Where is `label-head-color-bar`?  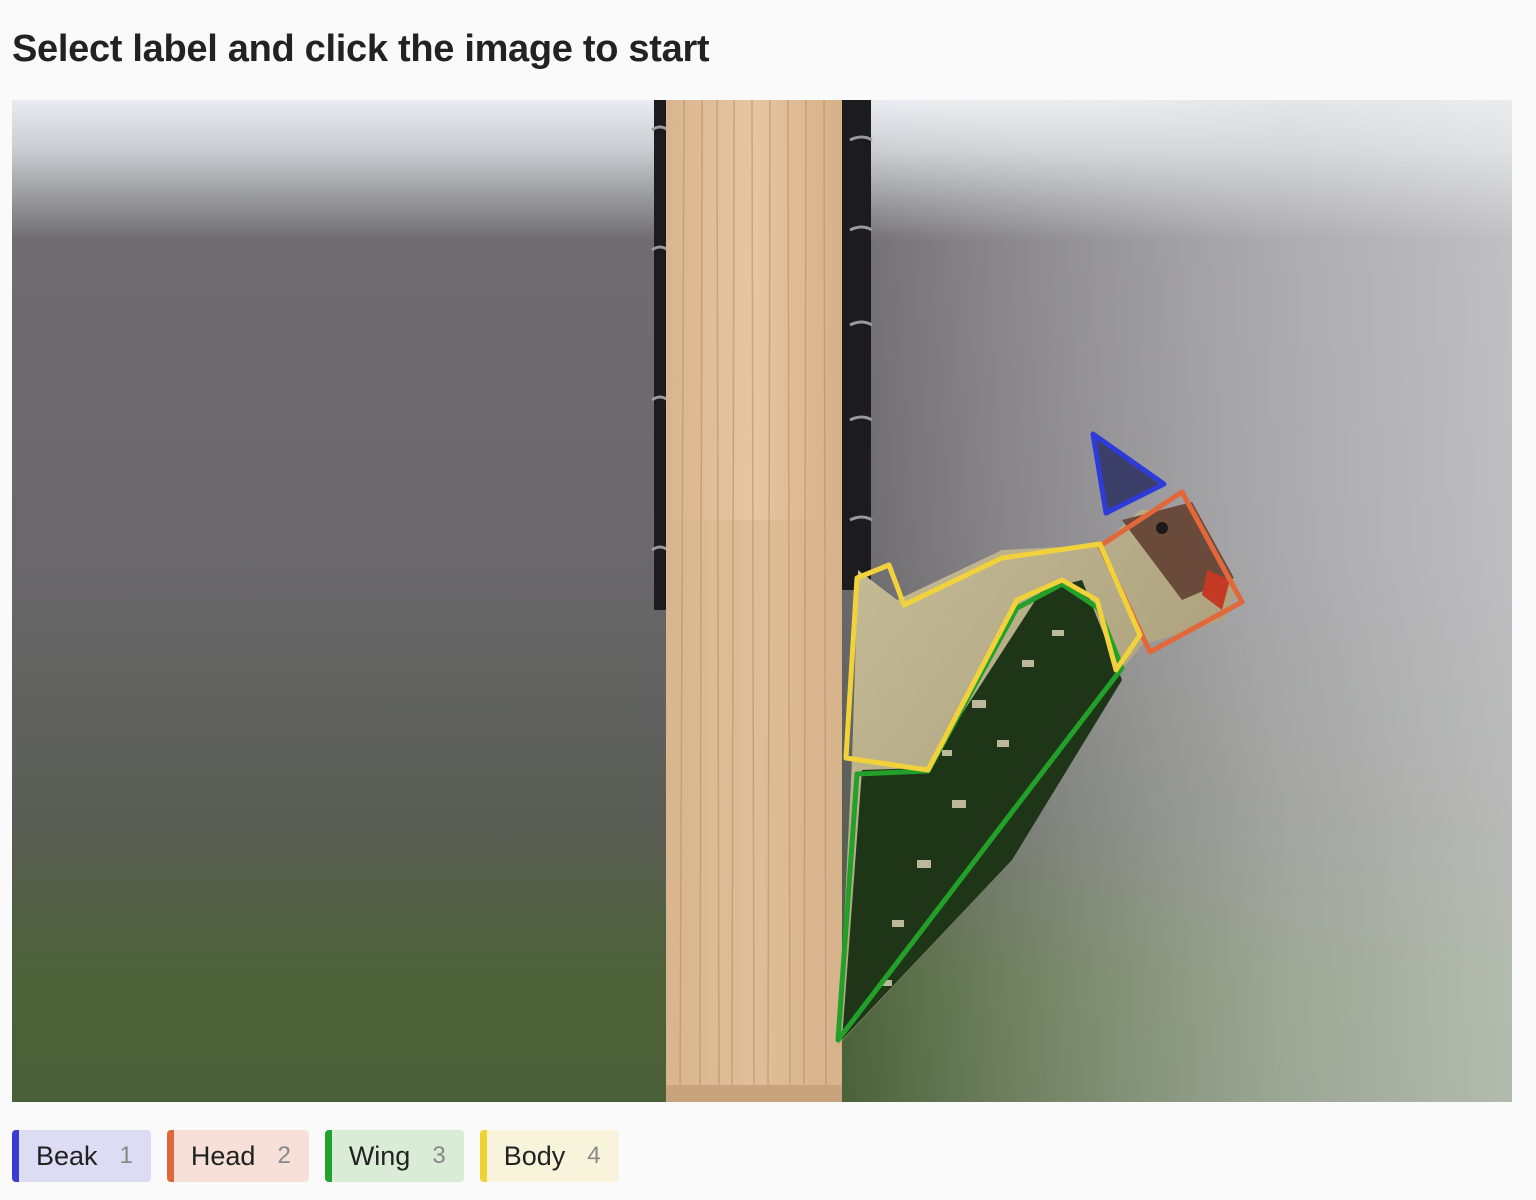 label-head-color-bar is located at coordinates (170, 1156).